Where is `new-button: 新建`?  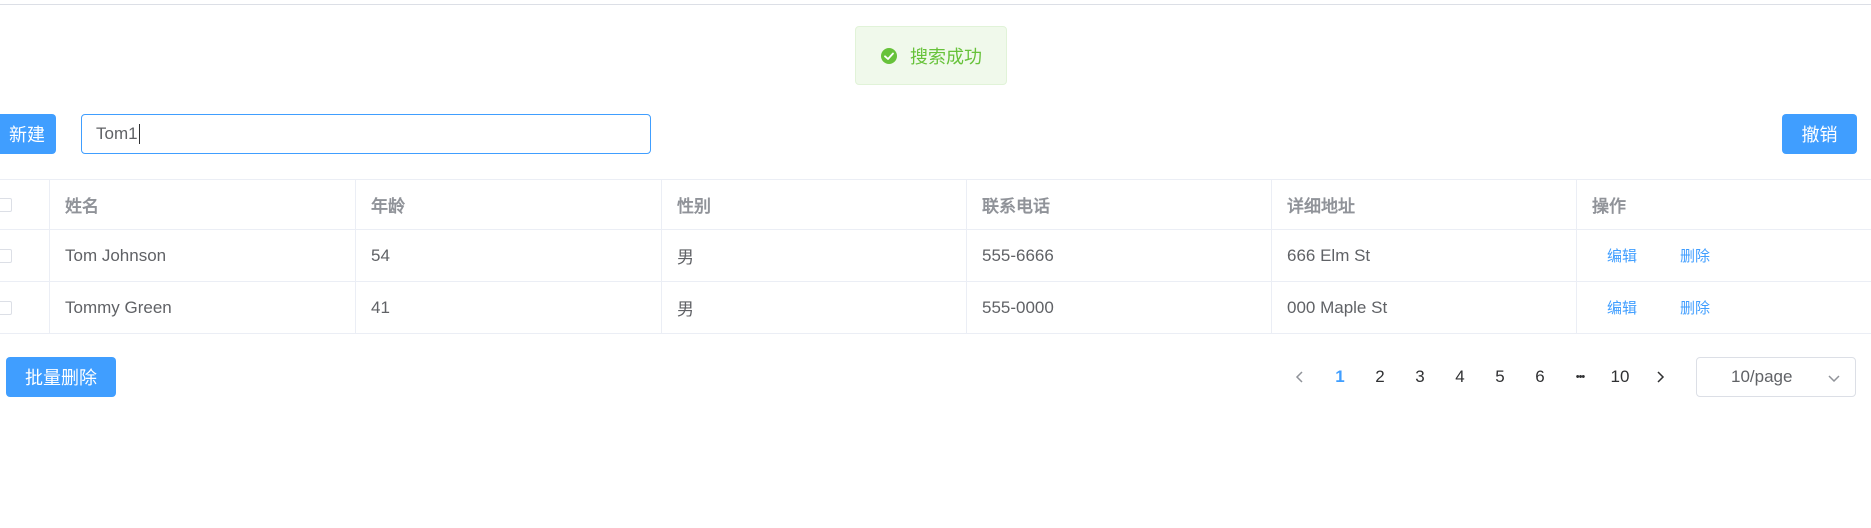 new-button: 新建 is located at coordinates (28, 134).